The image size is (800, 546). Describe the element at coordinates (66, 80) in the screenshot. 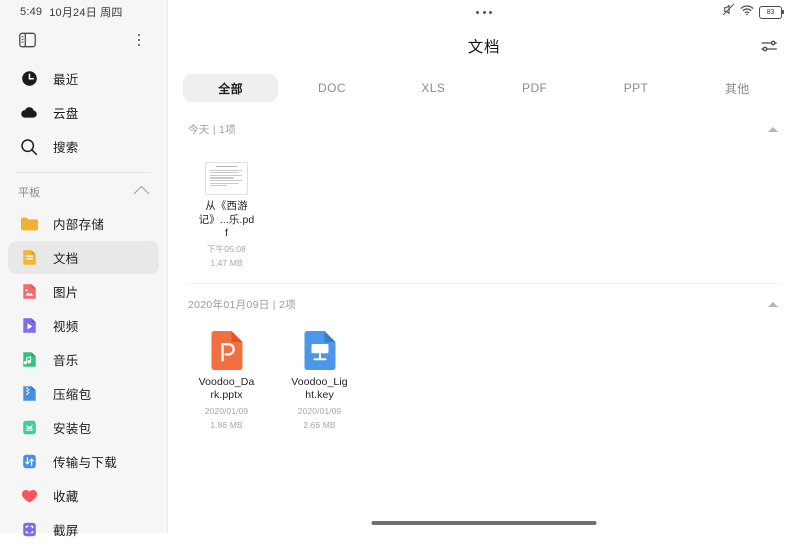

I see `sidebar-item-label: 最近` at that location.